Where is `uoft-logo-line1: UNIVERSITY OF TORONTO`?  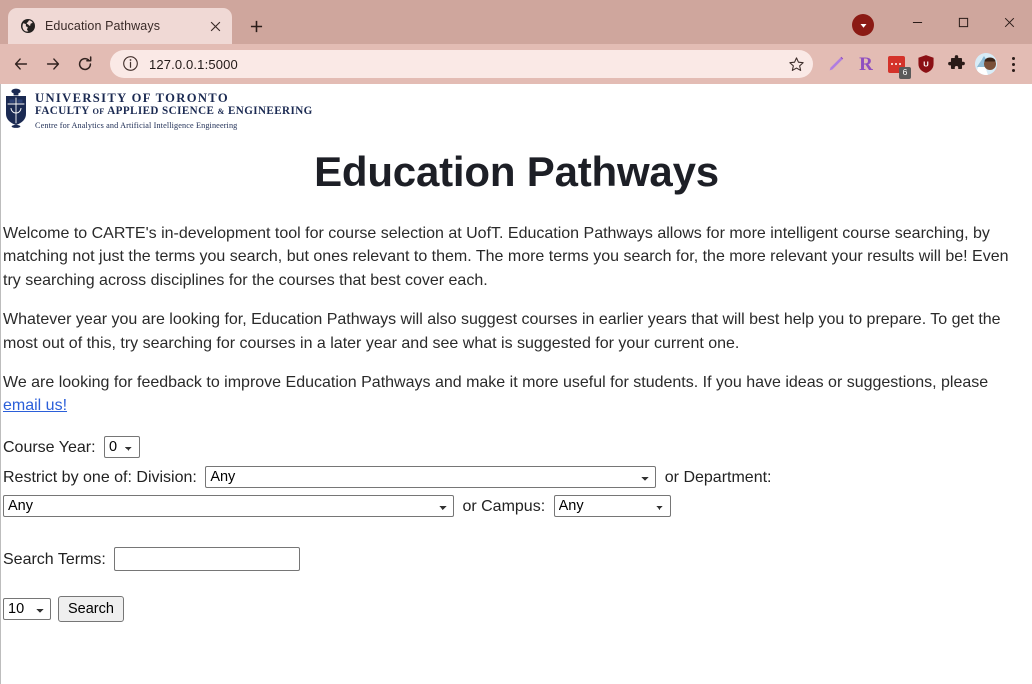
uoft-logo-line1: UNIVERSITY OF TORONTO is located at coordinates (132, 98).